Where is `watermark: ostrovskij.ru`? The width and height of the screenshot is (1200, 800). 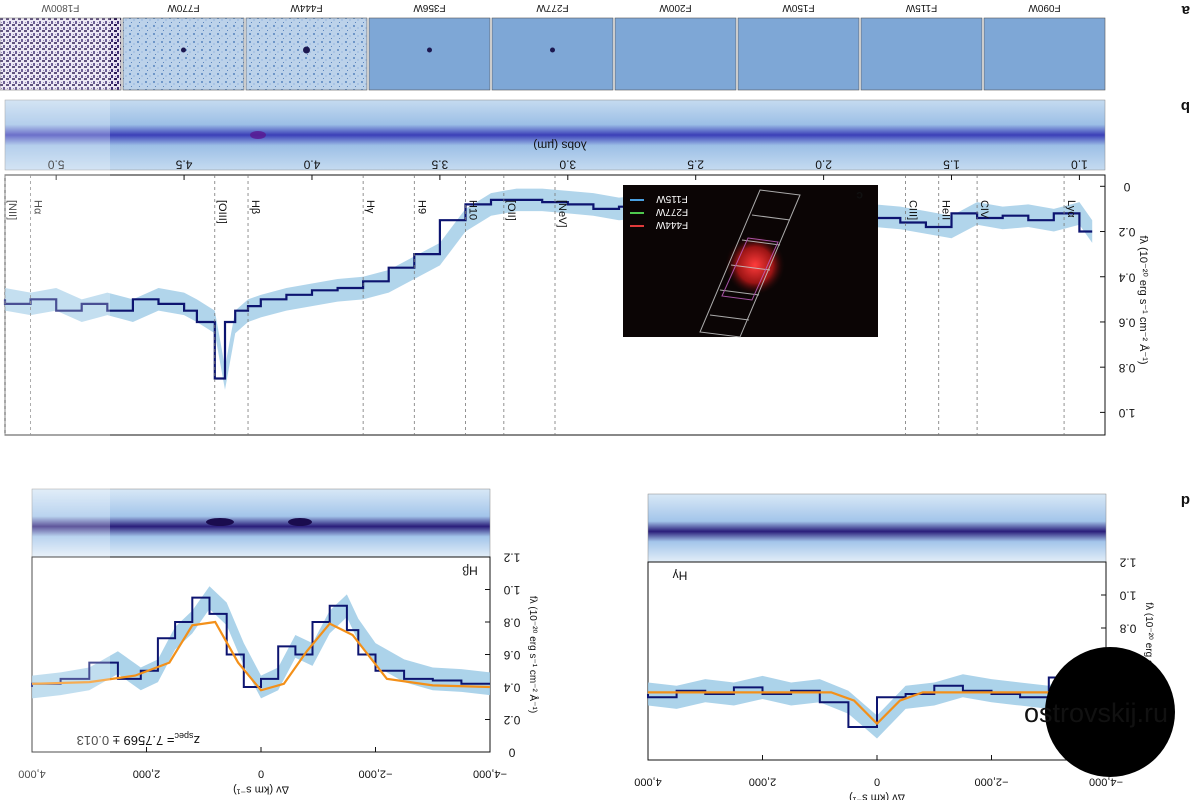 watermark: ostrovskij.ru is located at coordinates (1099, 712).